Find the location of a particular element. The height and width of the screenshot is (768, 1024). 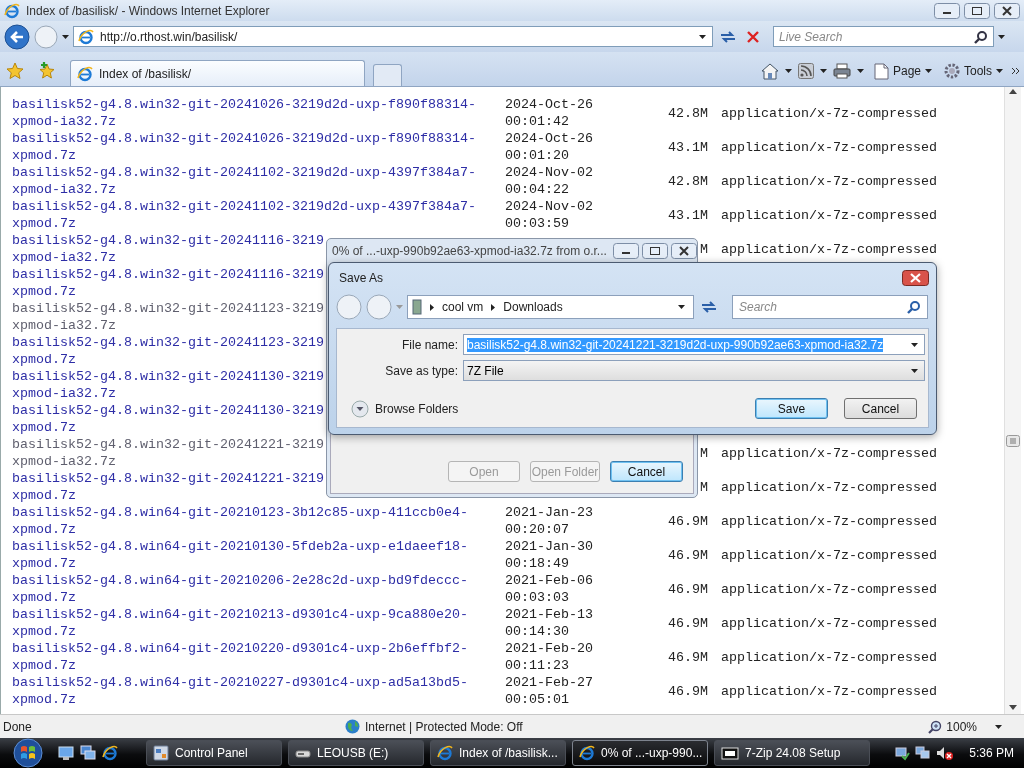

modified-date: 2021-Feb-13 00:14:30 is located at coordinates (549, 623).